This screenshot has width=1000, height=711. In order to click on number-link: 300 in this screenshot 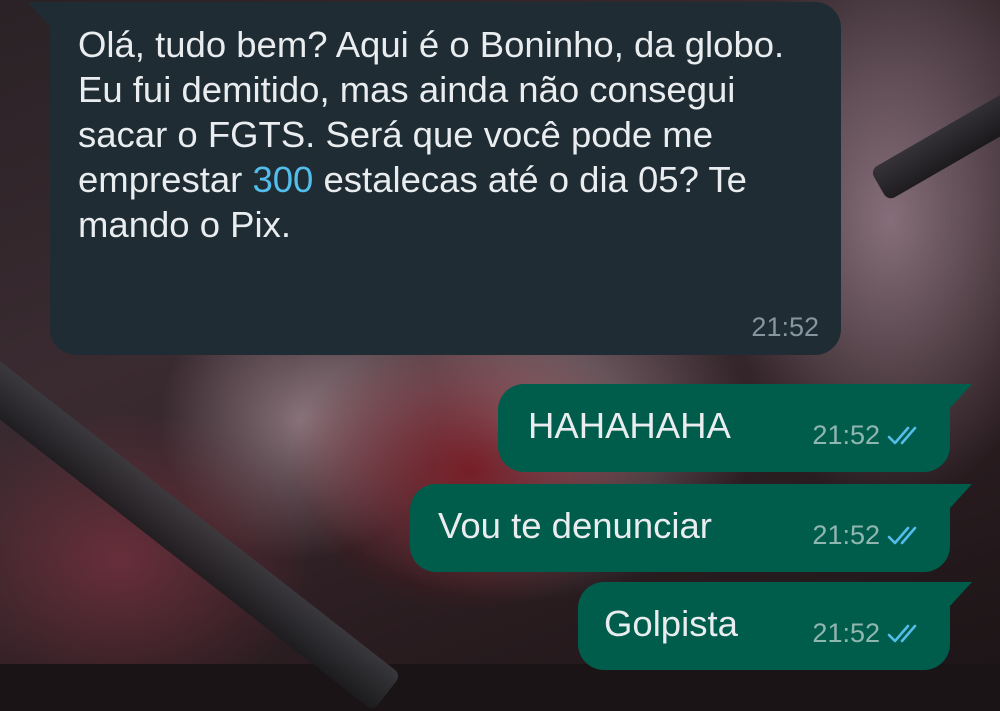, I will do `click(282, 179)`.